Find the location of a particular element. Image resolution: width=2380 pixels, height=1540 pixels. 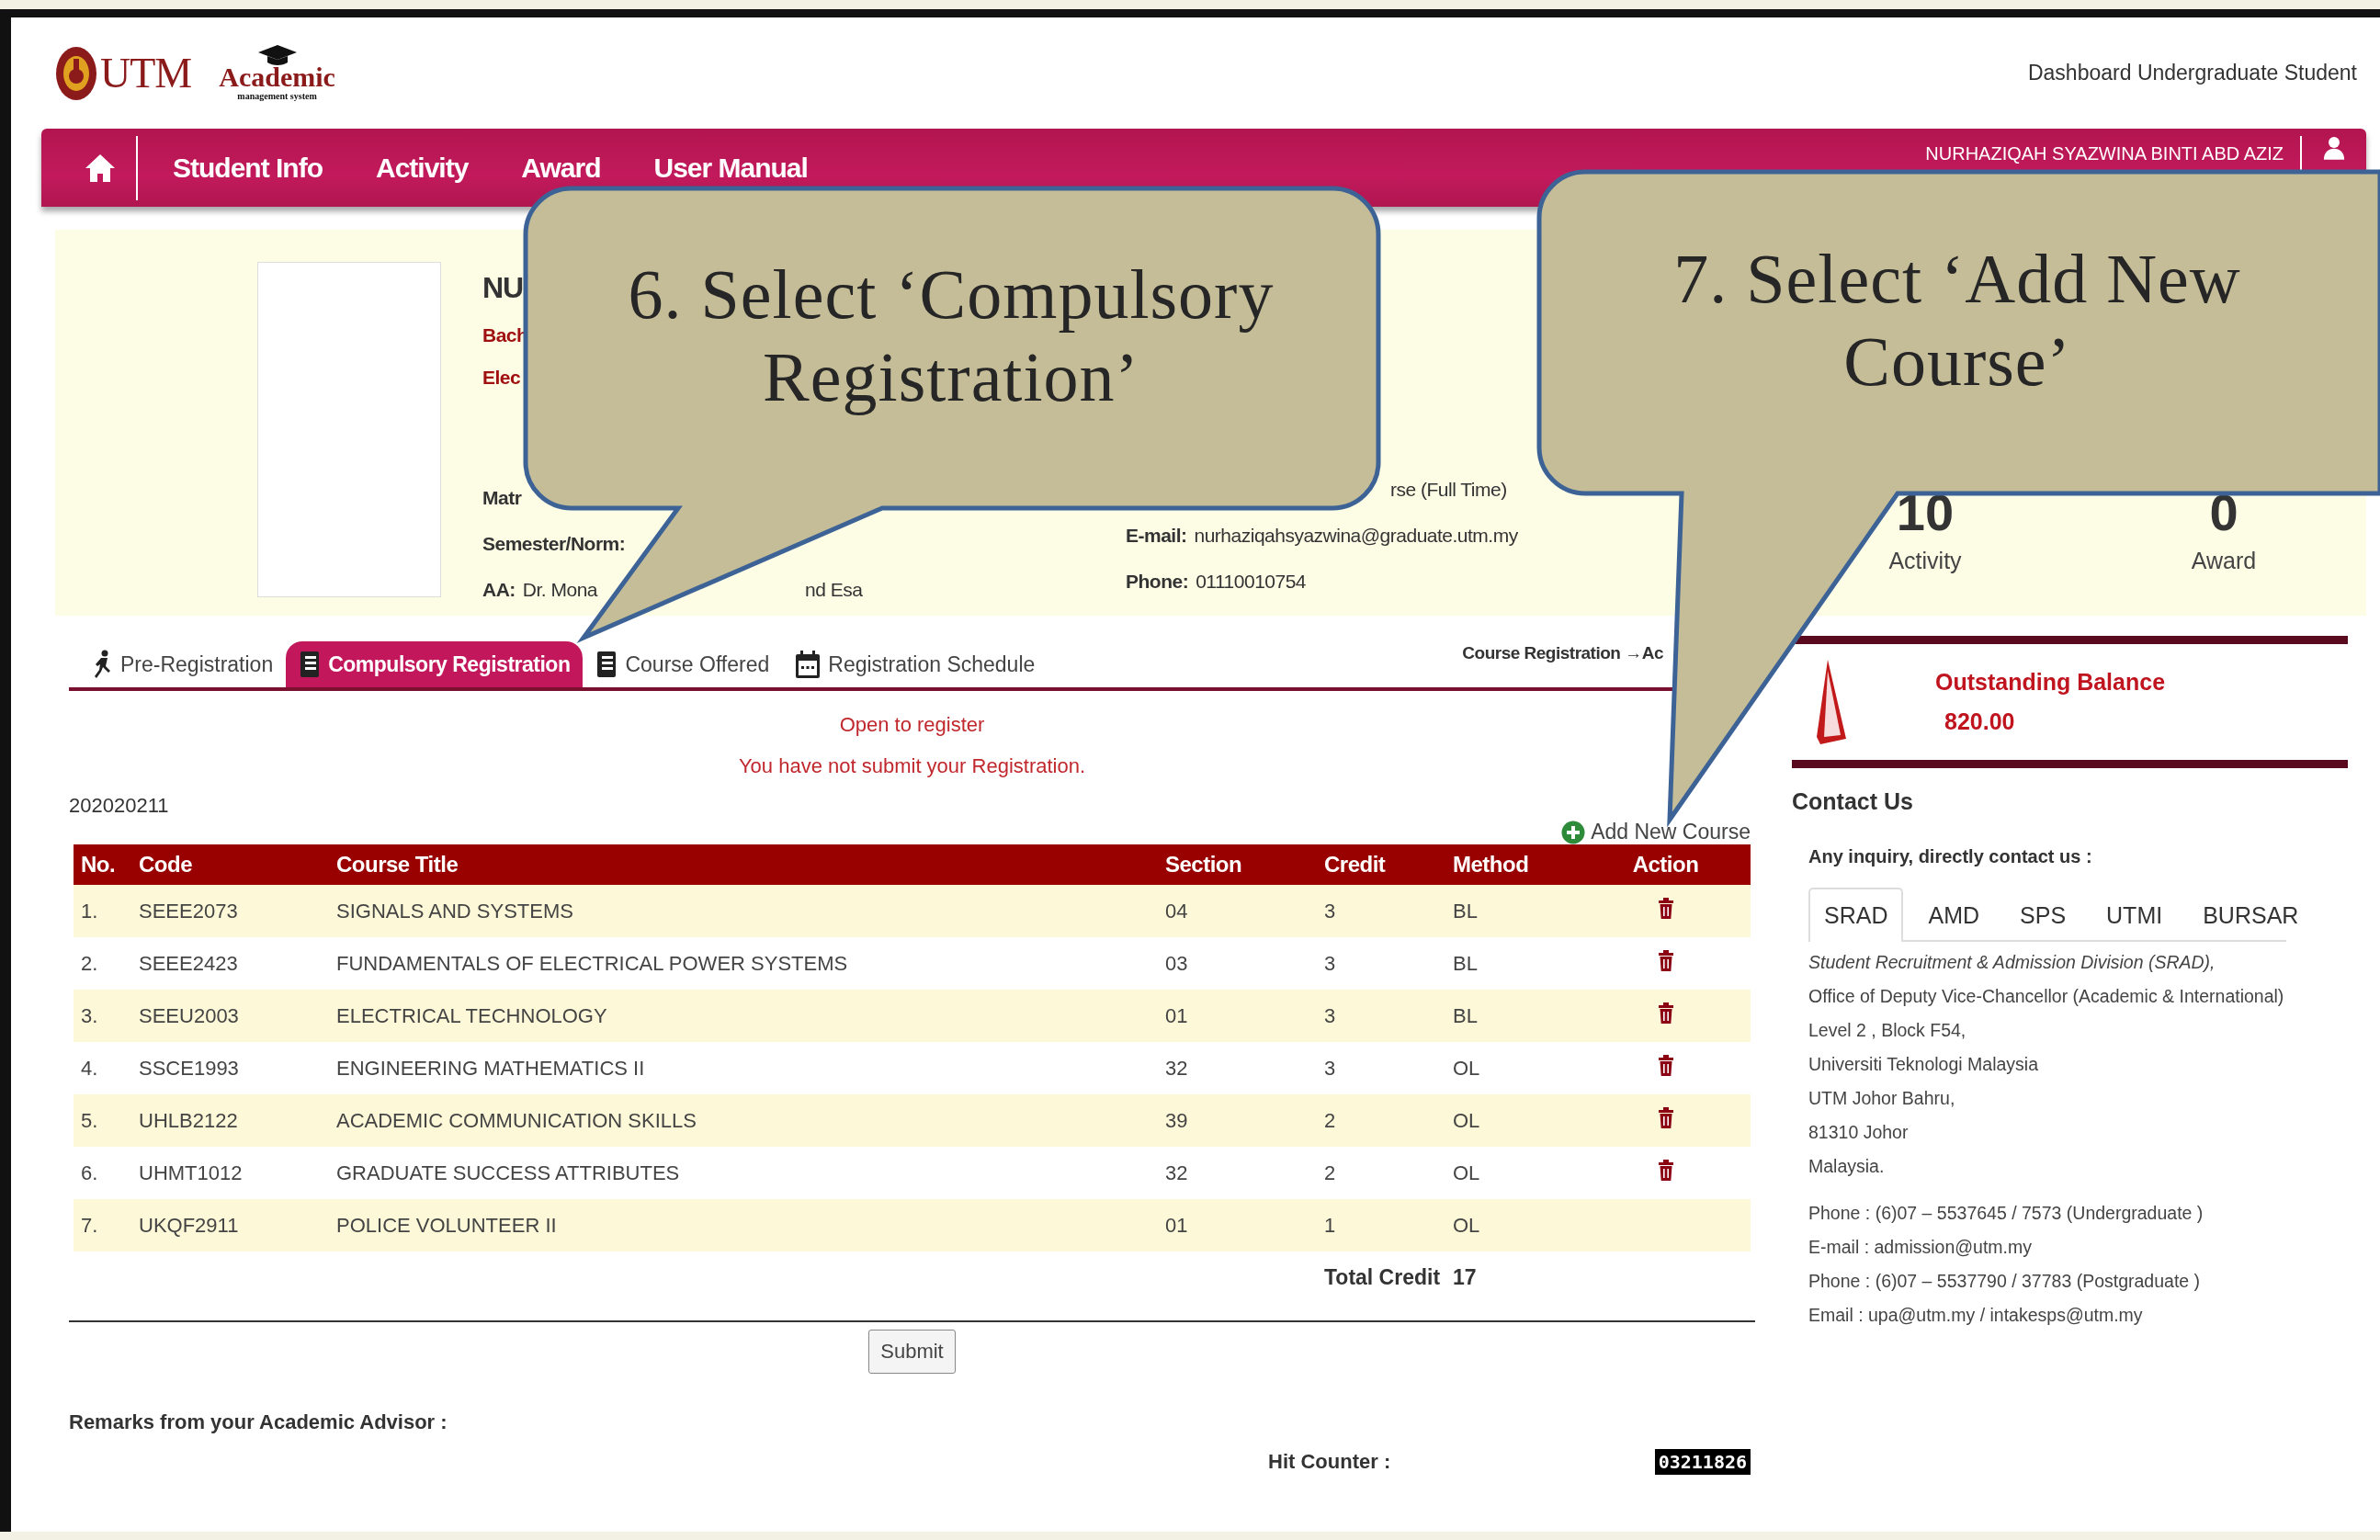

table-cell: 5. is located at coordinates (102, 1120).